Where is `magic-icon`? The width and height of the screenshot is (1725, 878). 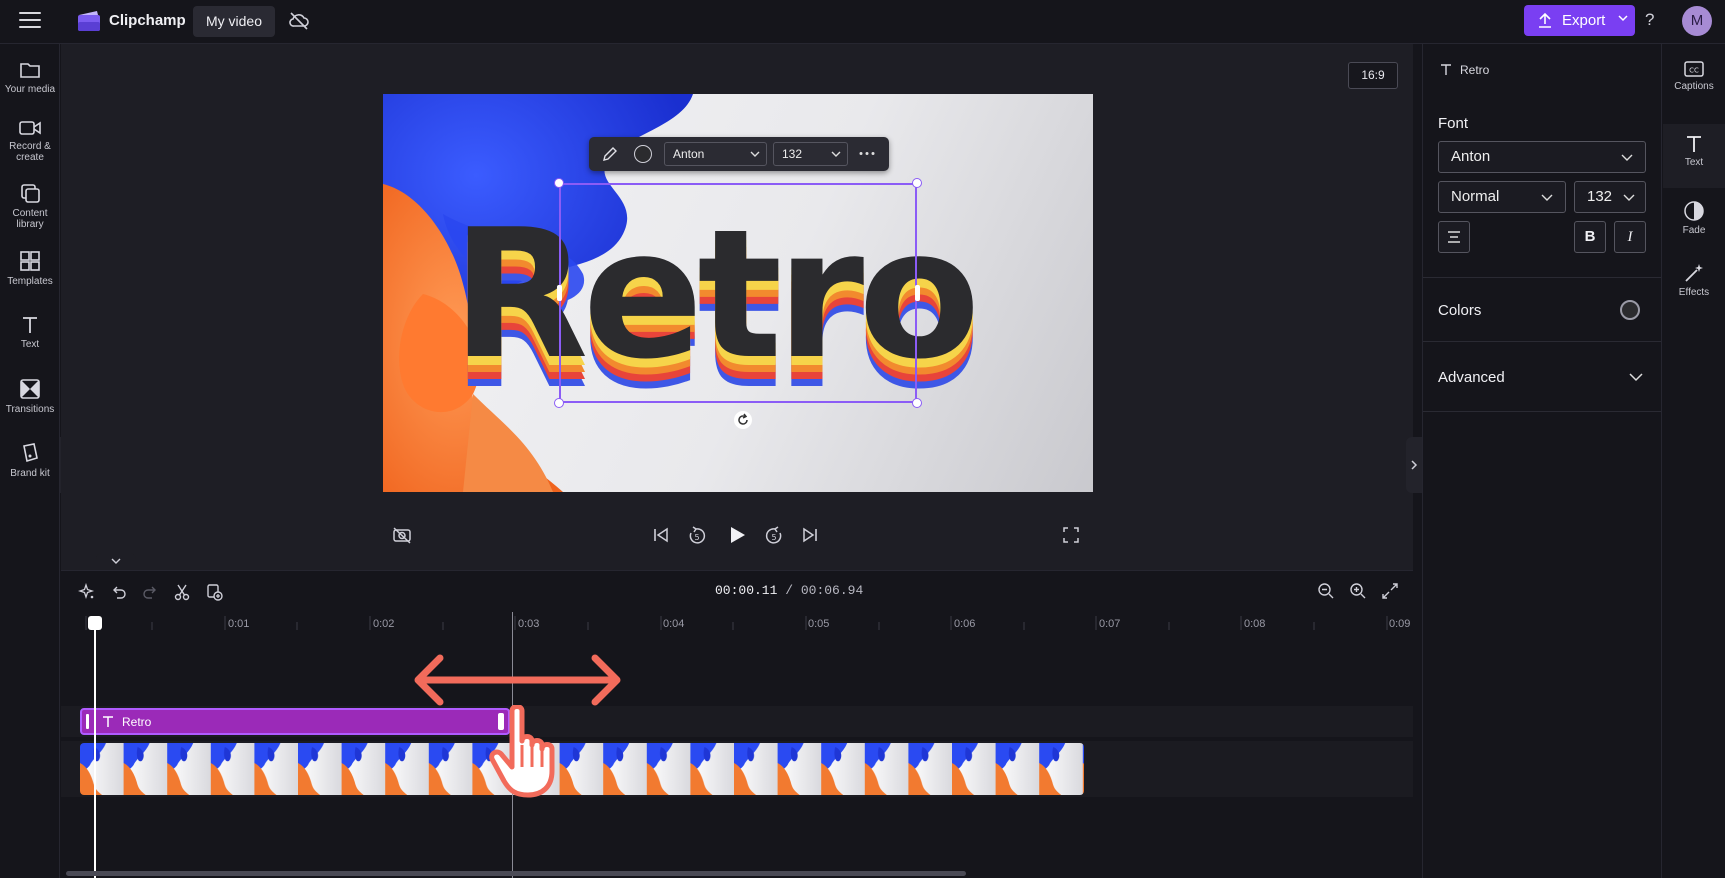
magic-icon is located at coordinates (87, 592).